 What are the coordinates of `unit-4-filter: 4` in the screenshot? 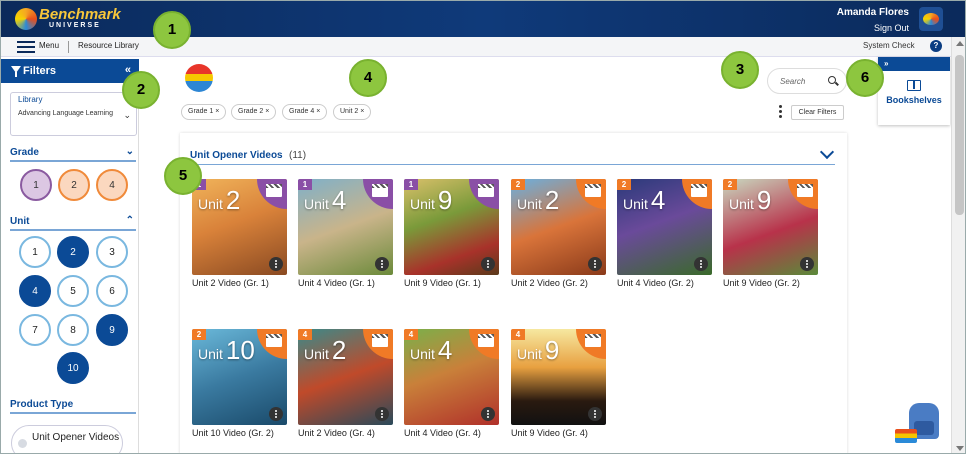 It's located at (35, 291).